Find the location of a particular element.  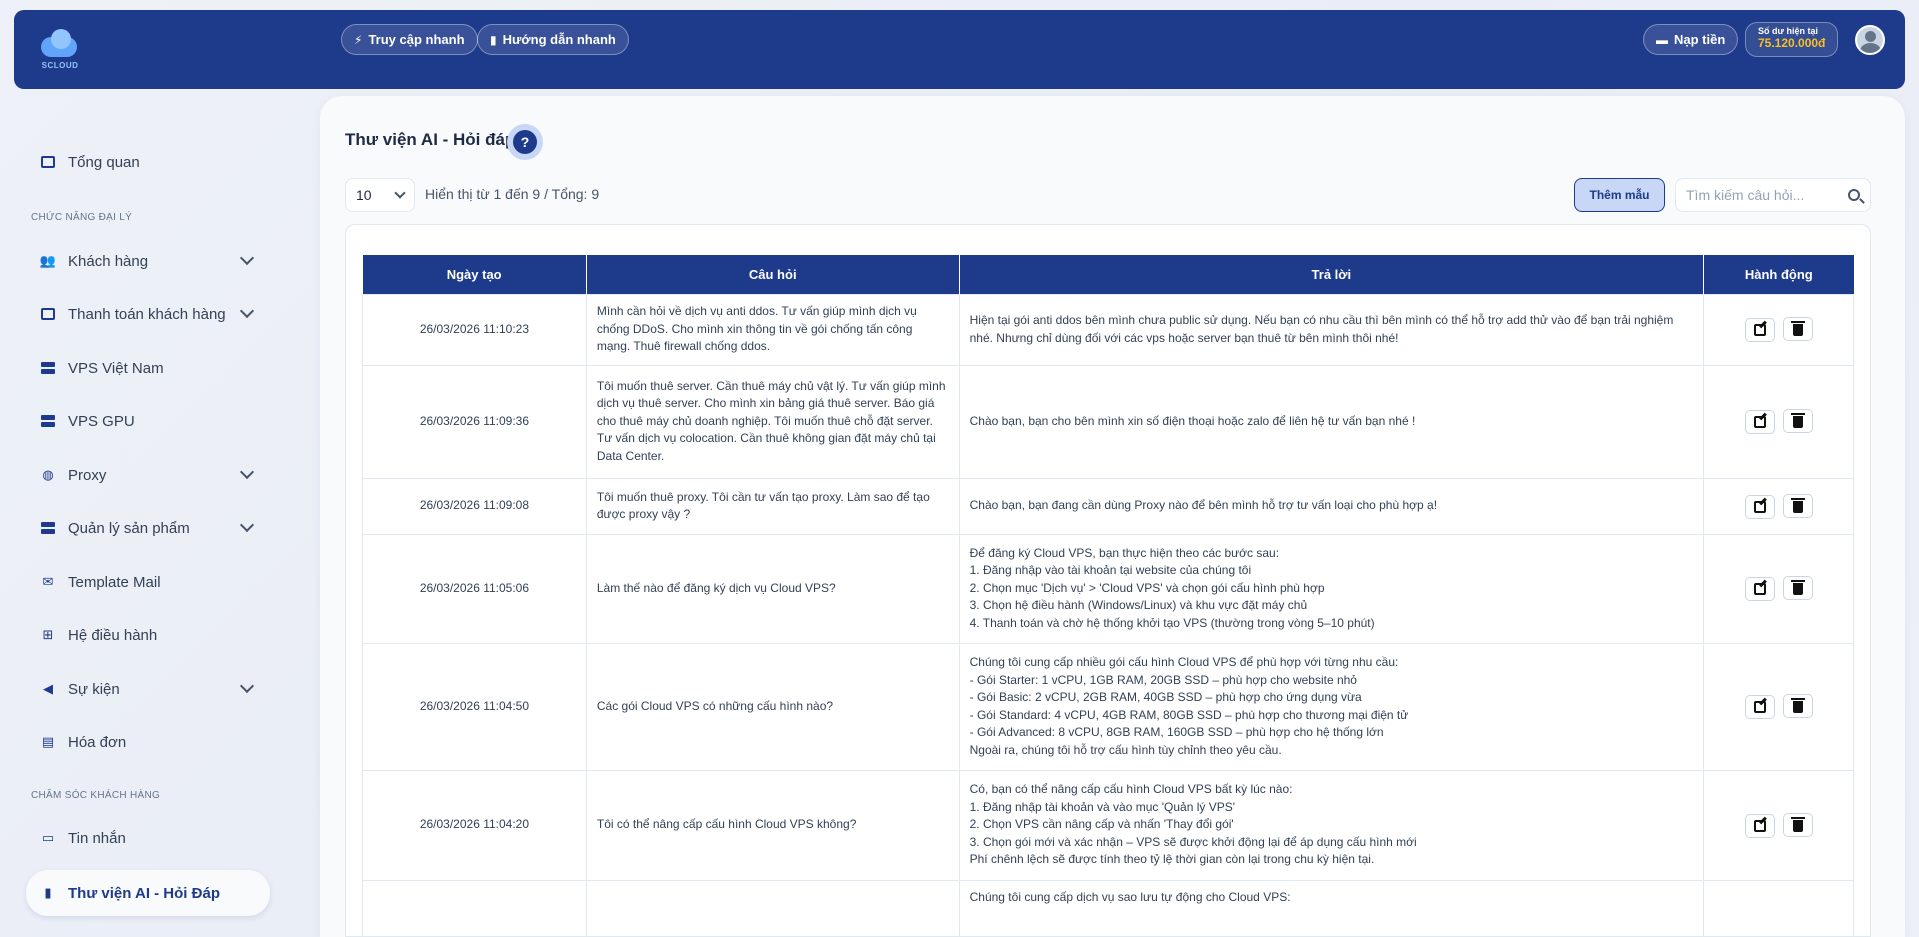

add-template-button: Thêm mẫu is located at coordinates (1619, 195).